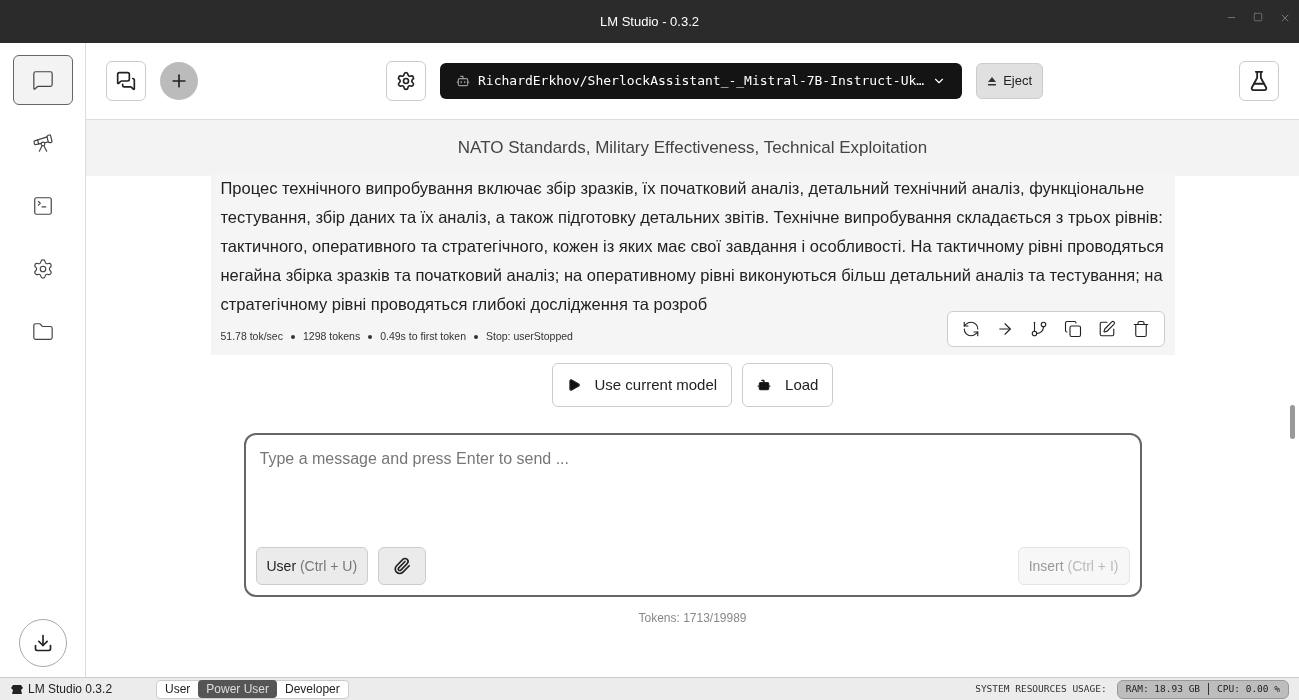  I want to click on settings-button, so click(406, 81).